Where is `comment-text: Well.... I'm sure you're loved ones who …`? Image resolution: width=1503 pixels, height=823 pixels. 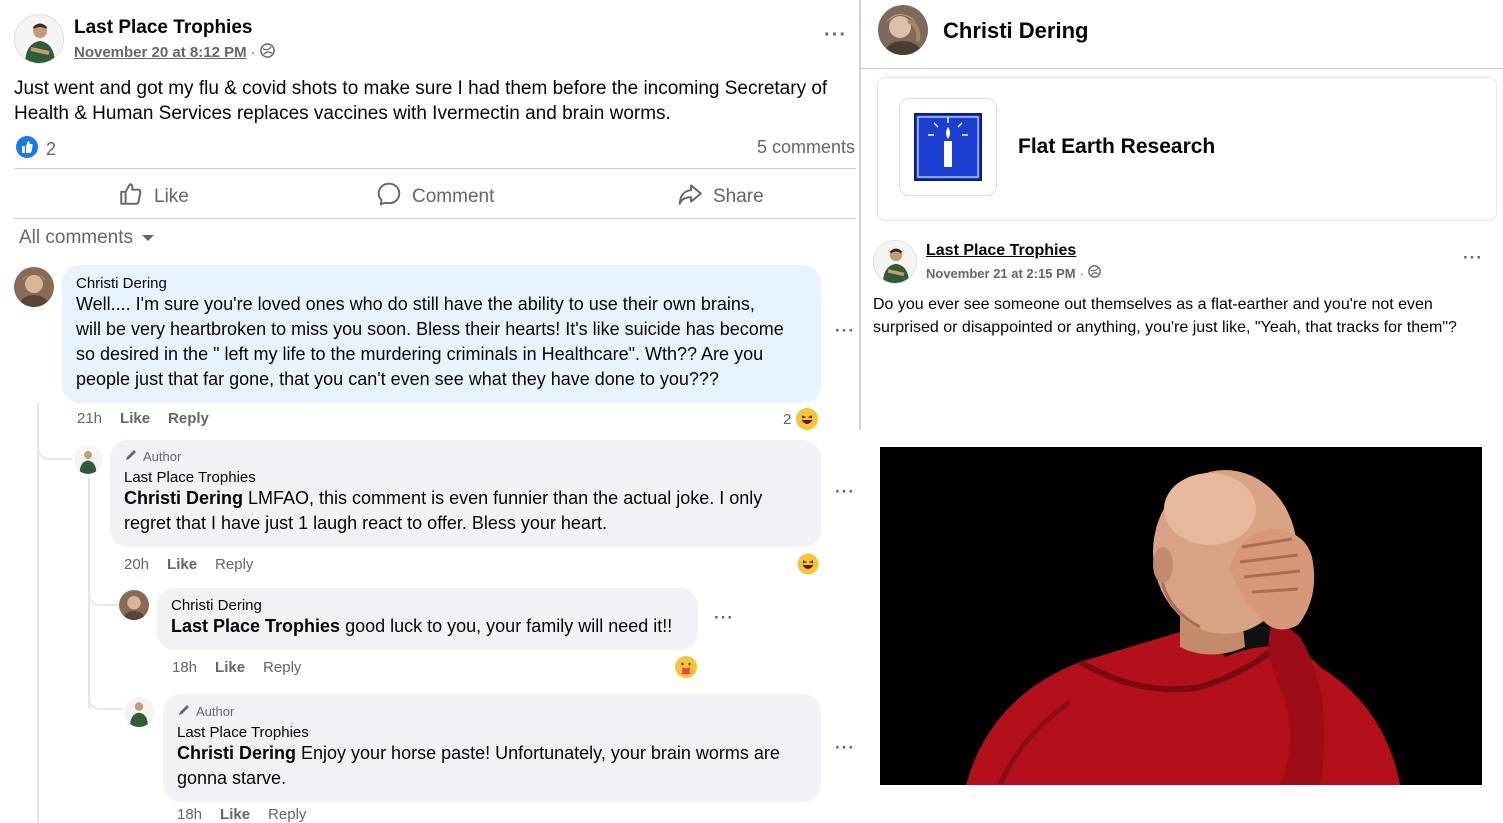
comment-text: Well.... I'm sure you're loved ones who … is located at coordinates (441, 342).